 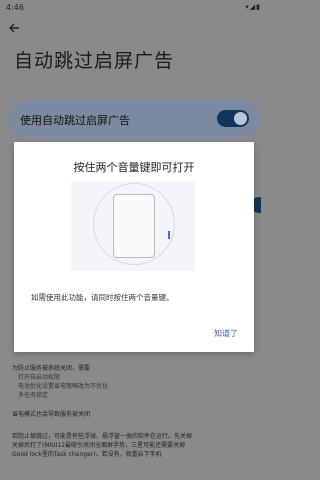 I want to click on master-switch-toggle, so click(x=233, y=118).